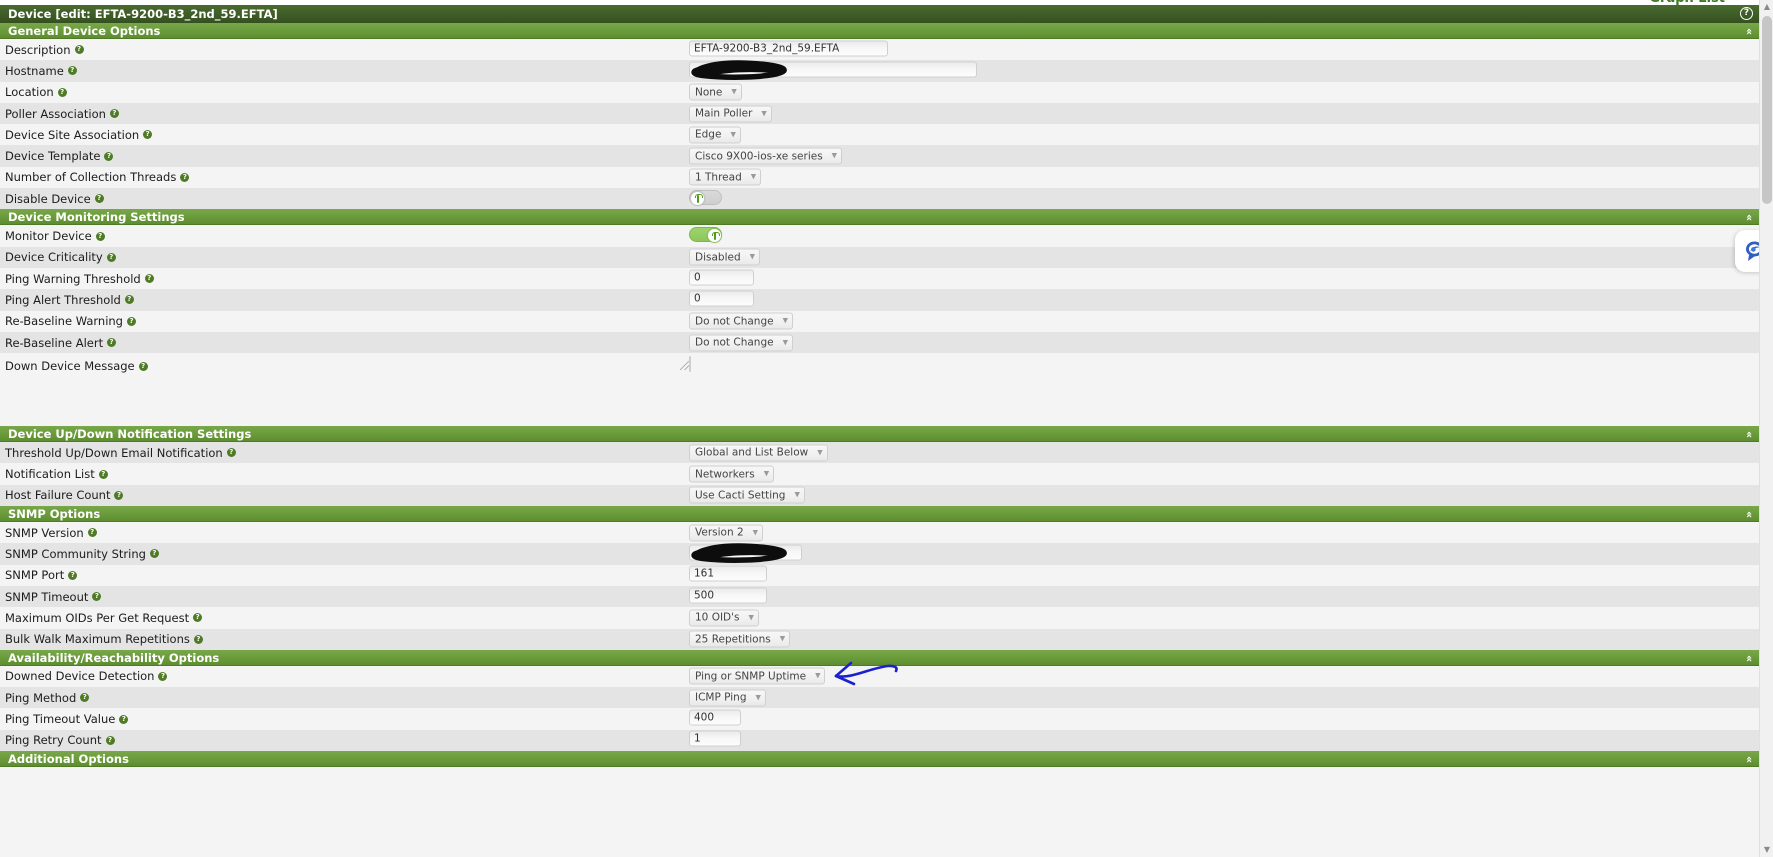 The height and width of the screenshot is (857, 1773). What do you see at coordinates (721, 277) in the screenshot?
I see `input-ping-warning-threshold: 0` at bounding box center [721, 277].